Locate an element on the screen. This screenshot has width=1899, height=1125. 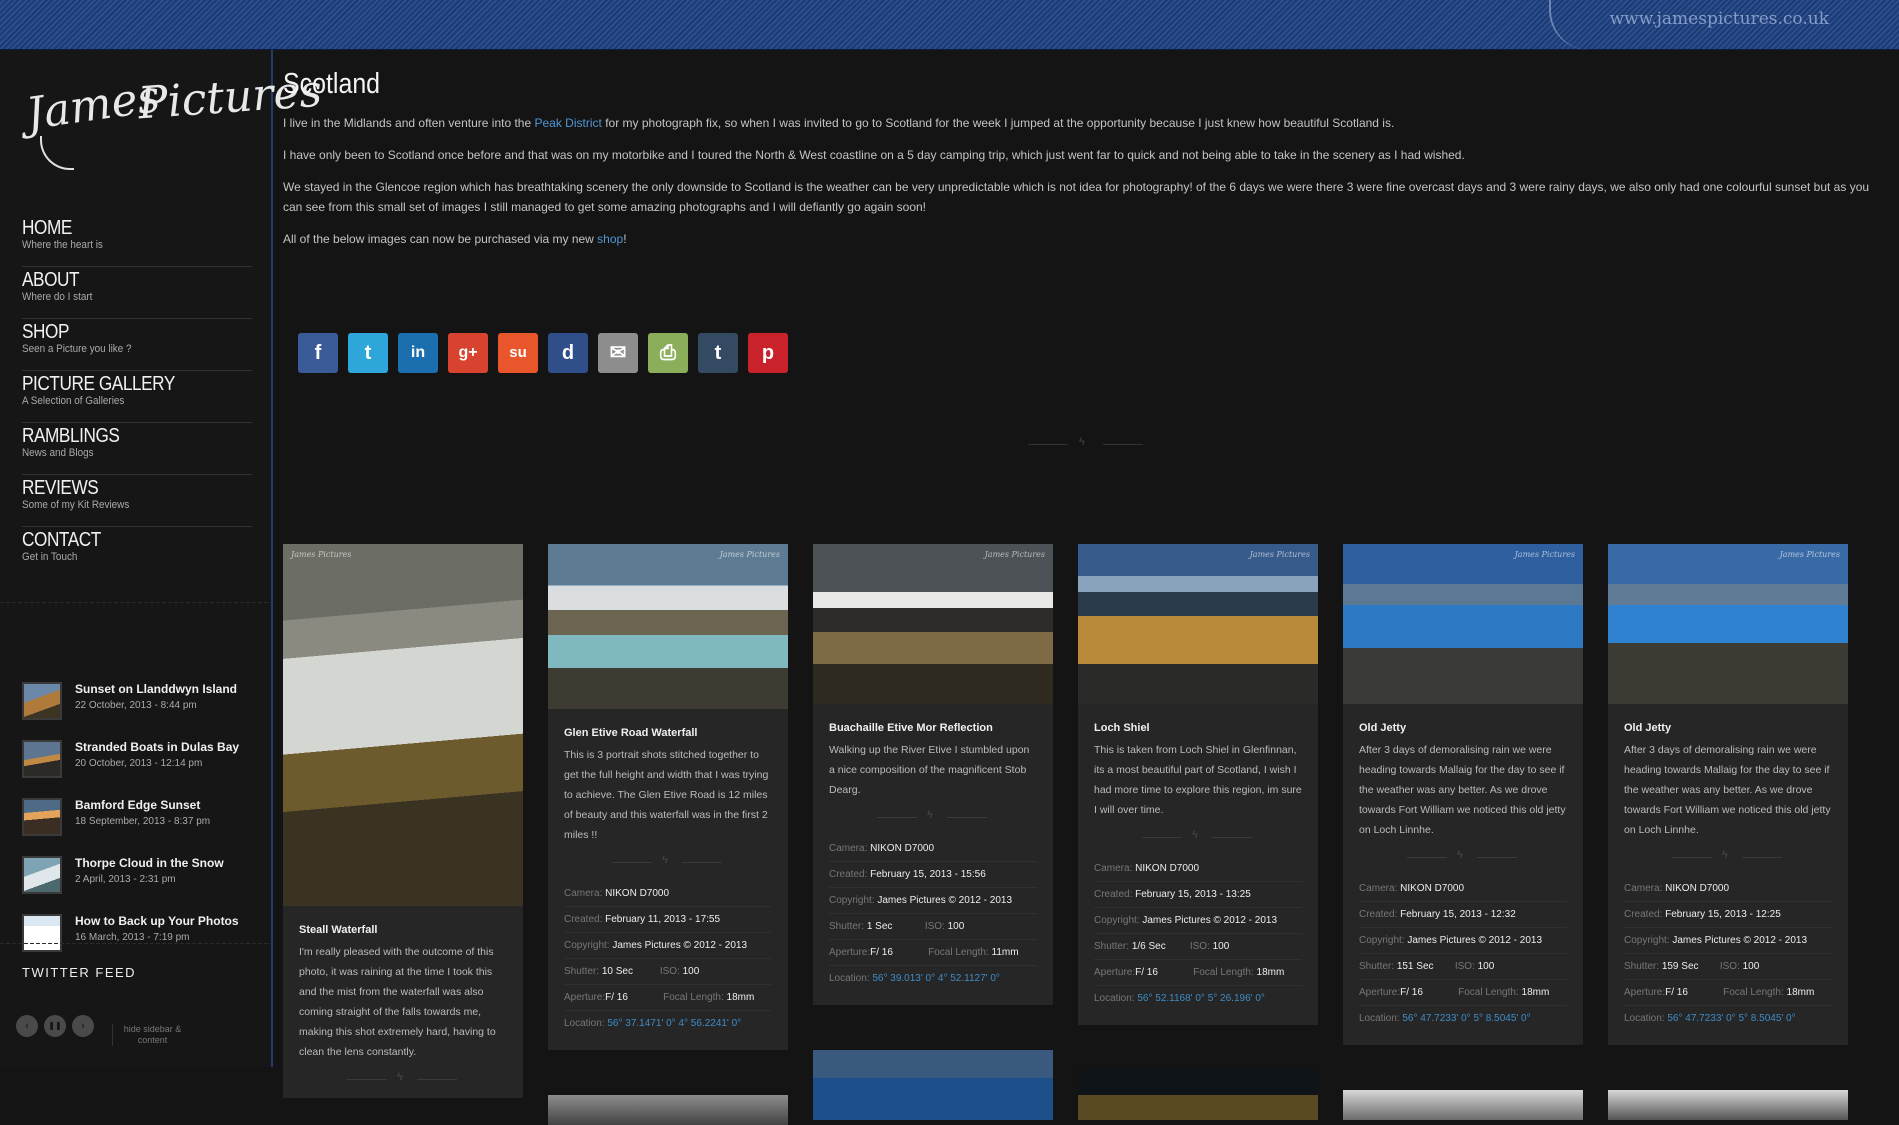
delicious-share-button: d is located at coordinates (568, 353).